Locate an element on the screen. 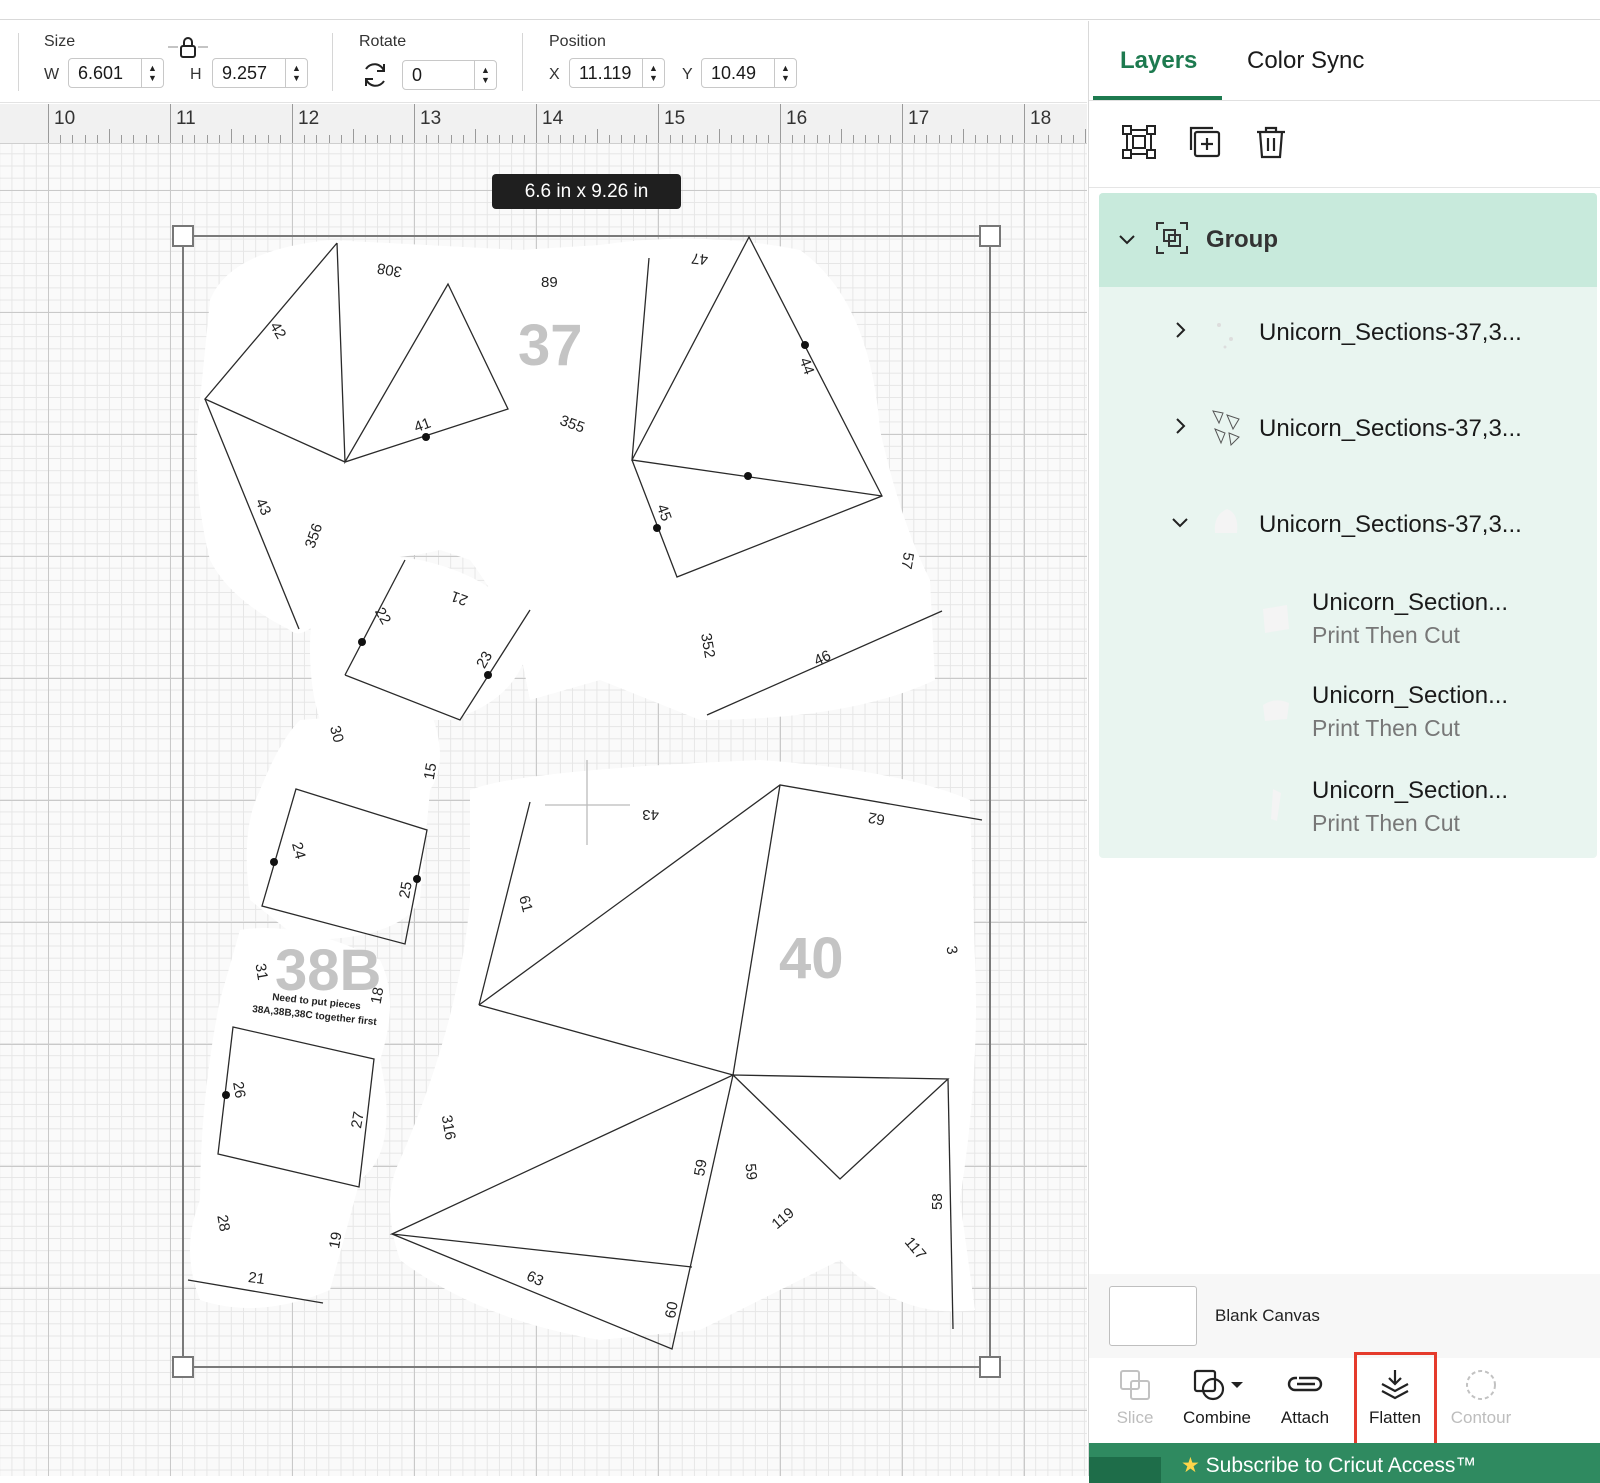 The image size is (1600, 1483). y-stepper-icon: ▲ ▼ is located at coordinates (785, 73).